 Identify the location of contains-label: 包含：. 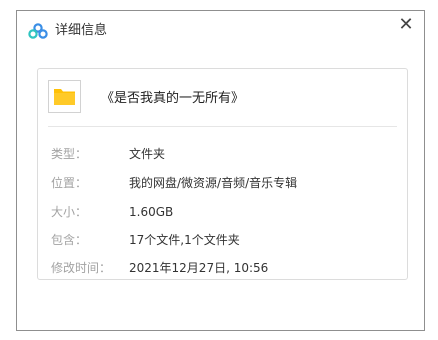
(69, 240).